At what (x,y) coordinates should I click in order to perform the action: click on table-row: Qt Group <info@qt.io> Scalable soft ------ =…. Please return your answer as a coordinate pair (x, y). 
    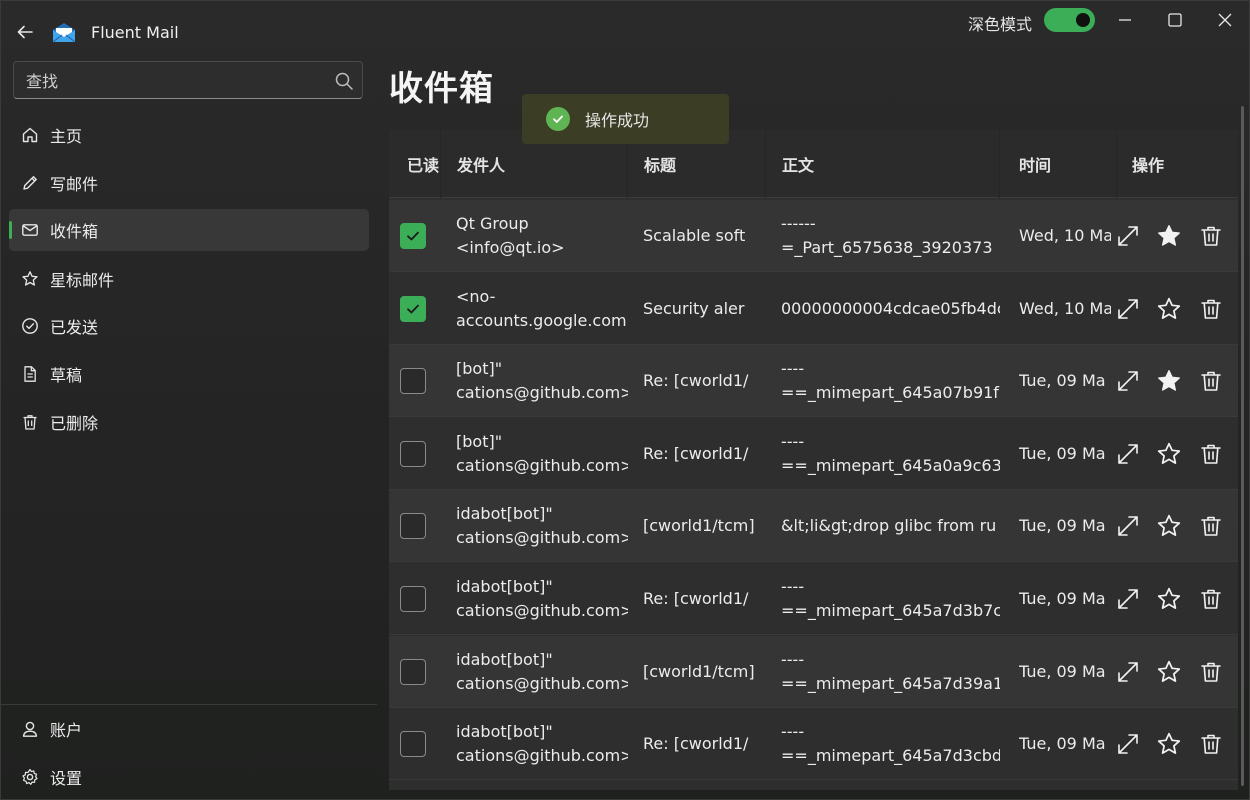
    Looking at the image, I should click on (813, 236).